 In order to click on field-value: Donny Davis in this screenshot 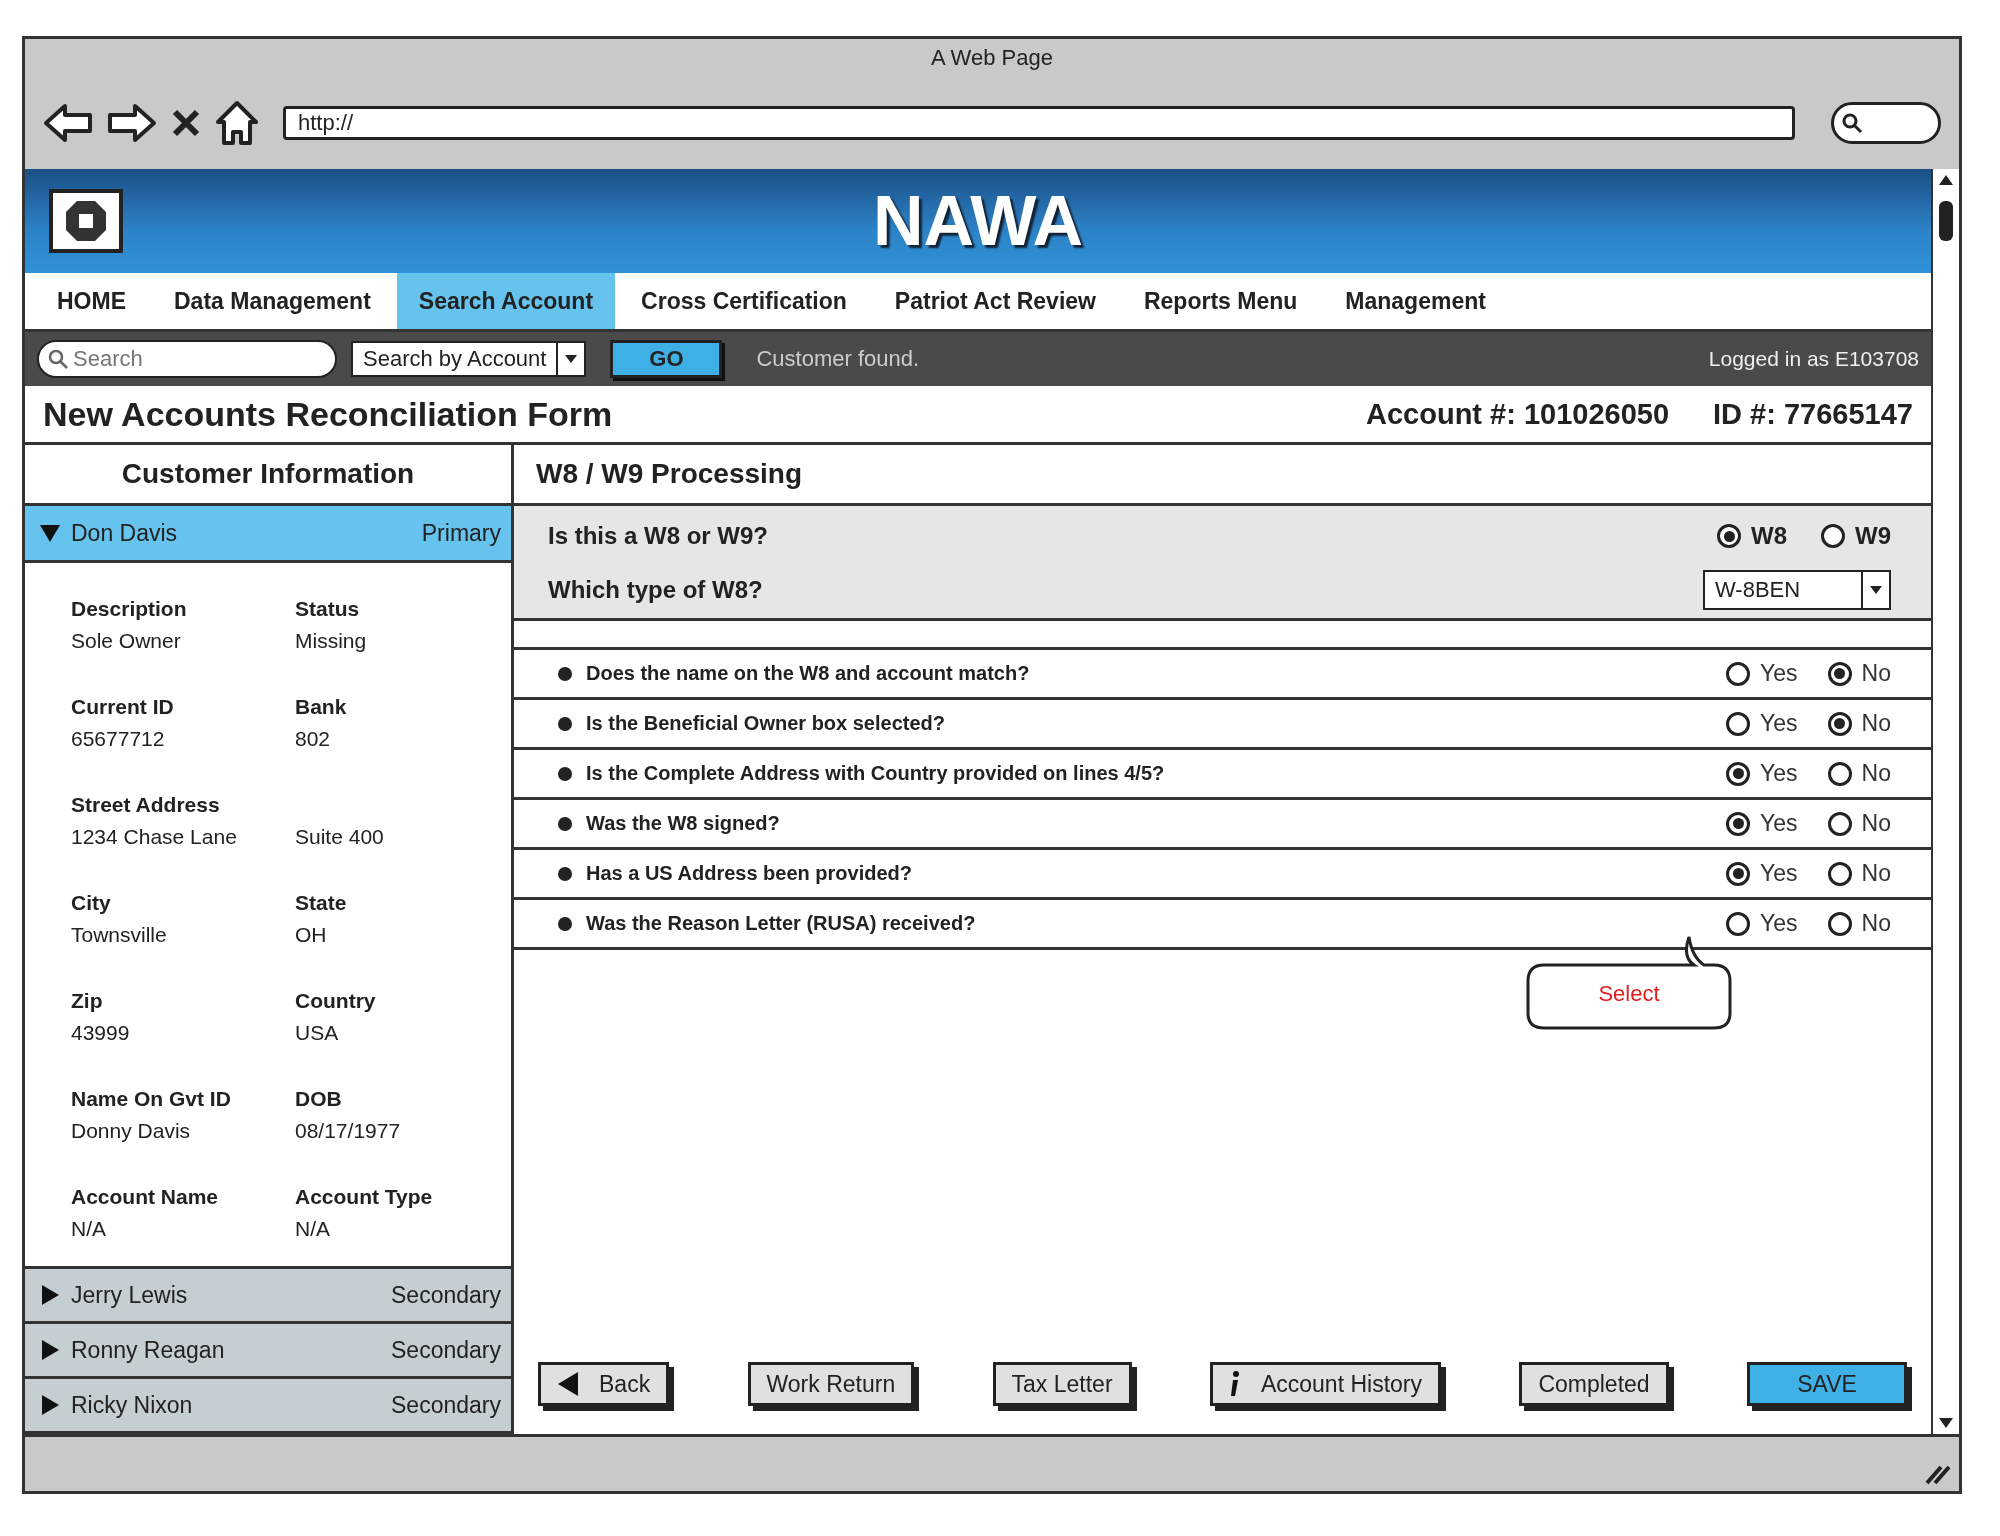, I will do `click(131, 1131)`.